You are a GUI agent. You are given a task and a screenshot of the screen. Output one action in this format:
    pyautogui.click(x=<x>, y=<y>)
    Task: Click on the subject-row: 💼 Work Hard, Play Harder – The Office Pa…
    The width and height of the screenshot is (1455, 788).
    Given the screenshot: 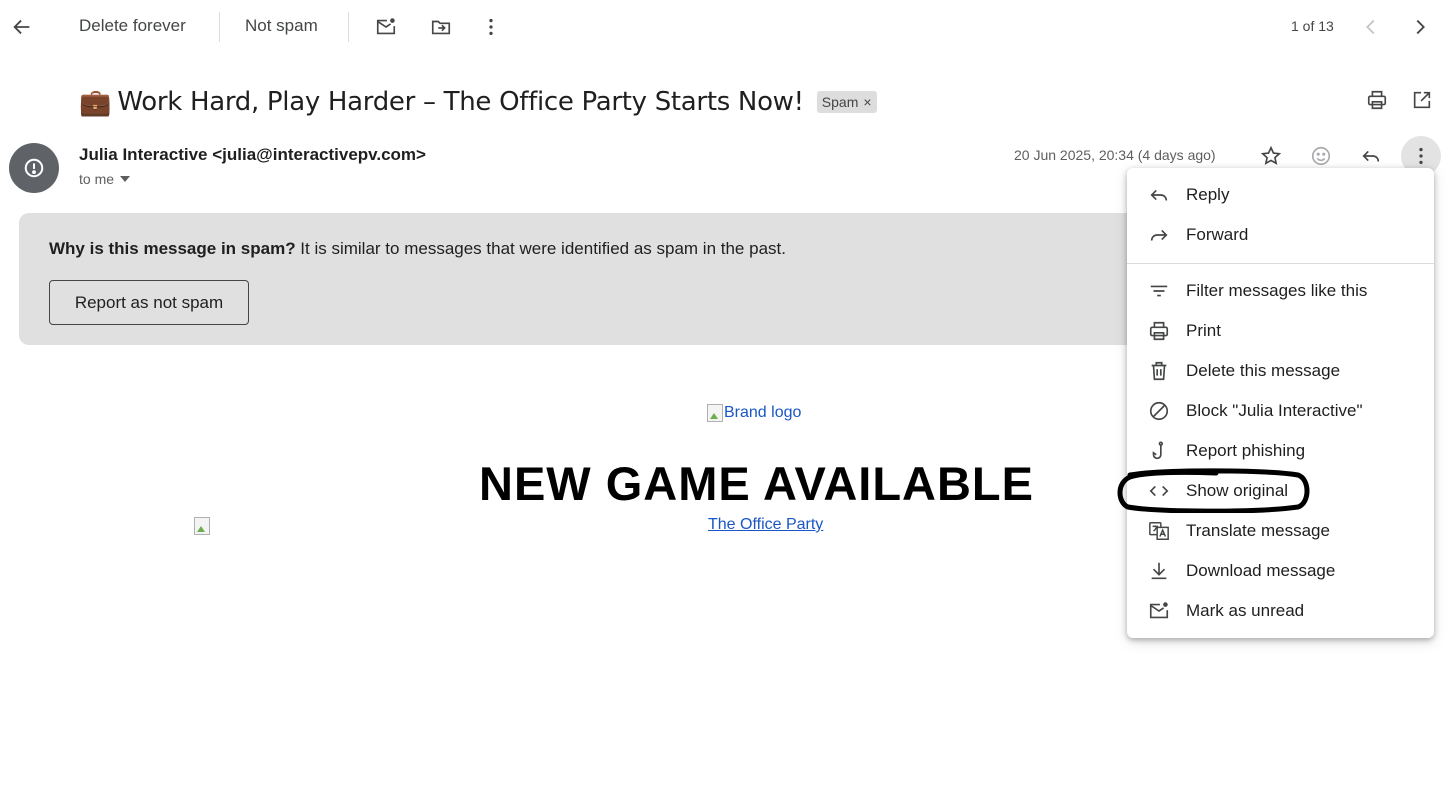 What is the action you would take?
    pyautogui.click(x=478, y=102)
    